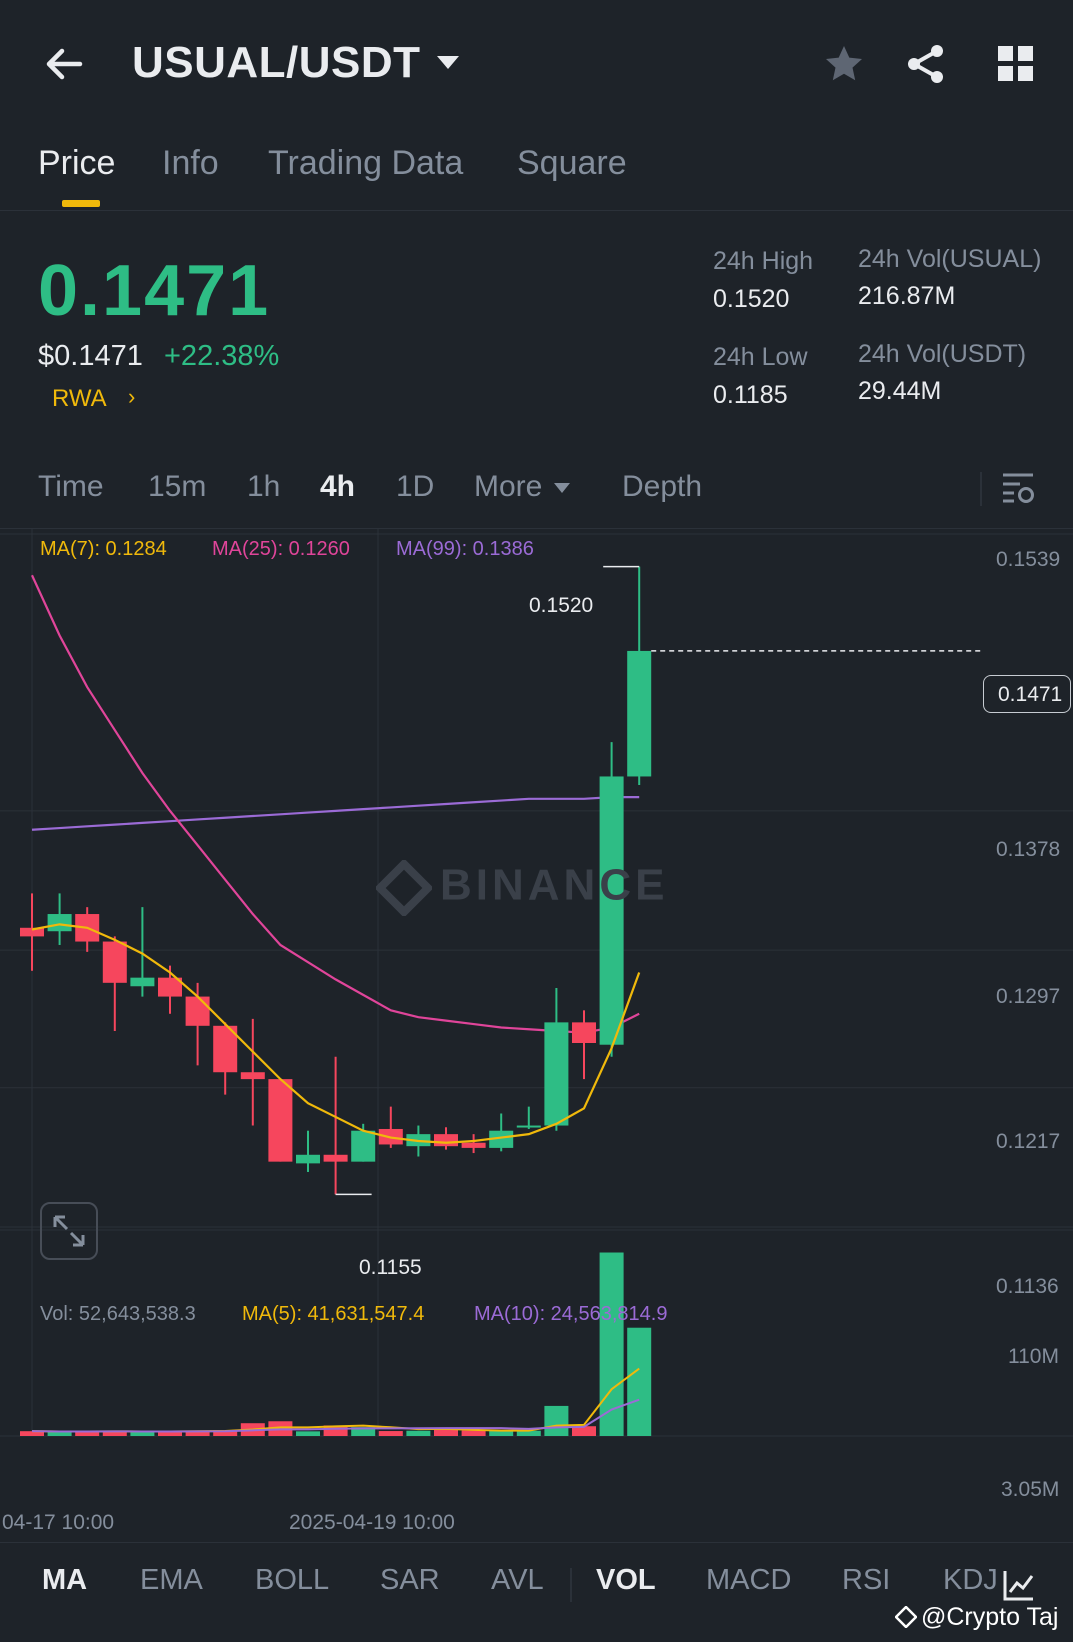 Image resolution: width=1073 pixels, height=1642 pixels. What do you see at coordinates (410, 1580) in the screenshot?
I see `indicator-sar: SAR` at bounding box center [410, 1580].